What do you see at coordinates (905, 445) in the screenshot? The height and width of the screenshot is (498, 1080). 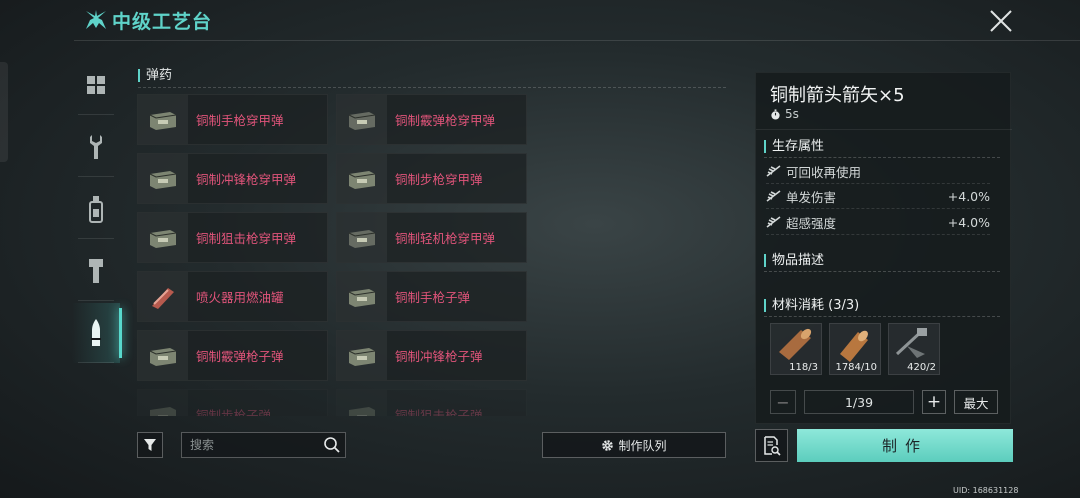 I see `craft-button: 制作` at bounding box center [905, 445].